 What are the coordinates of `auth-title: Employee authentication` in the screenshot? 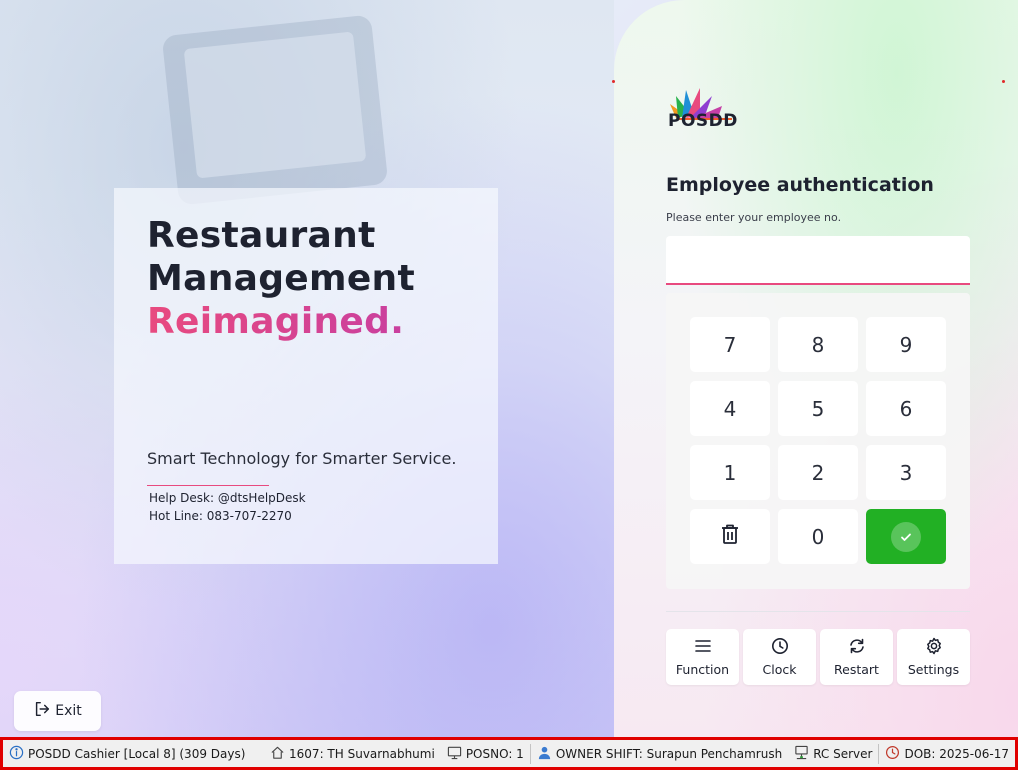 It's located at (800, 185).